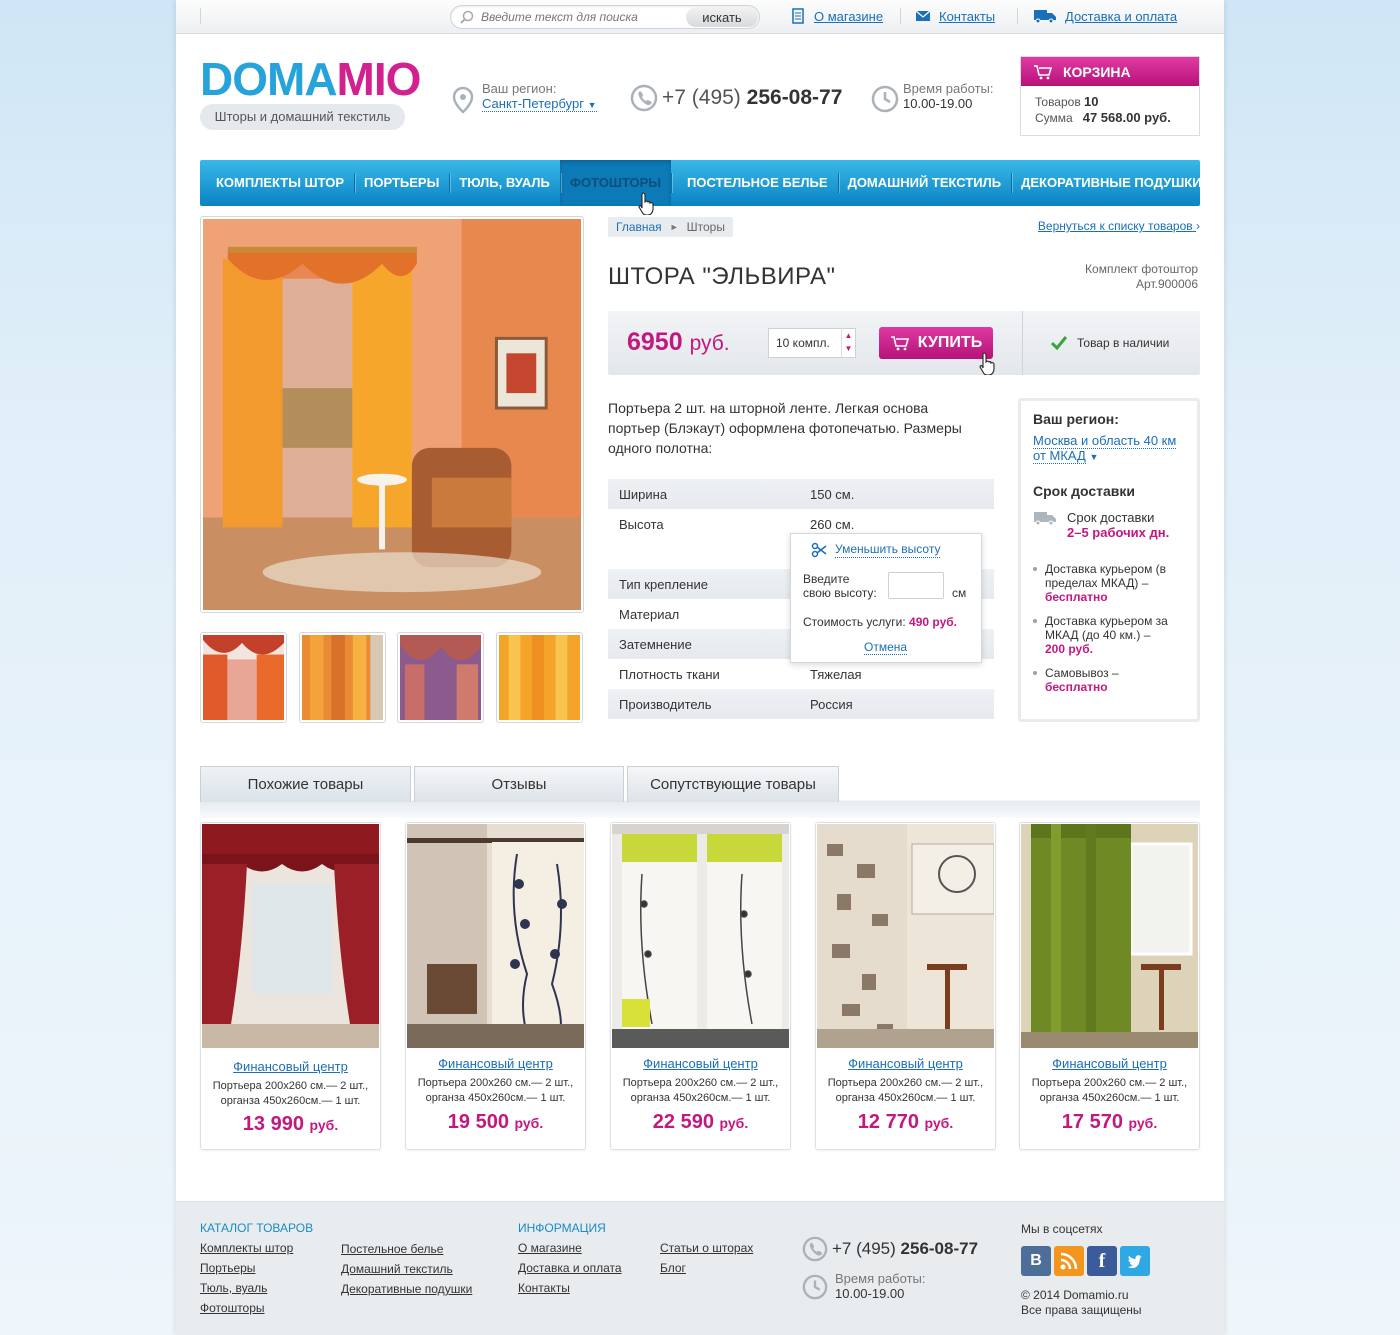 The image size is (1400, 1335). I want to click on footer-link: Контакты, so click(544, 1288).